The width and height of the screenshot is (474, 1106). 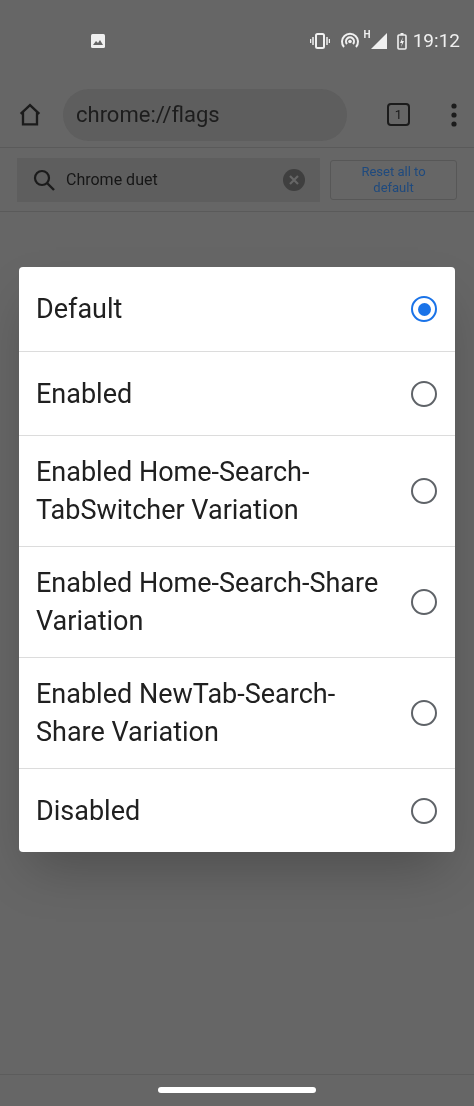 What do you see at coordinates (319, 41) in the screenshot?
I see `vibrate-icon` at bounding box center [319, 41].